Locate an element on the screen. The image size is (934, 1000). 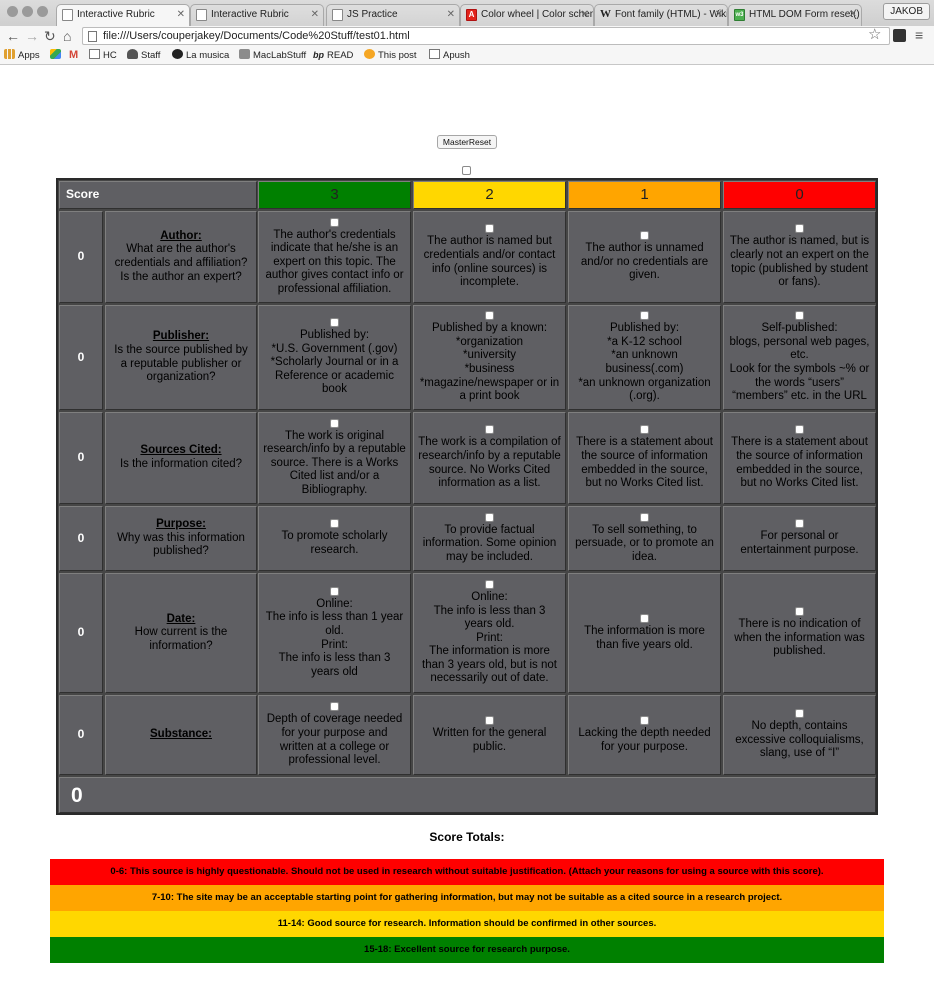
row-score-date: 0 is located at coordinates (81, 633).